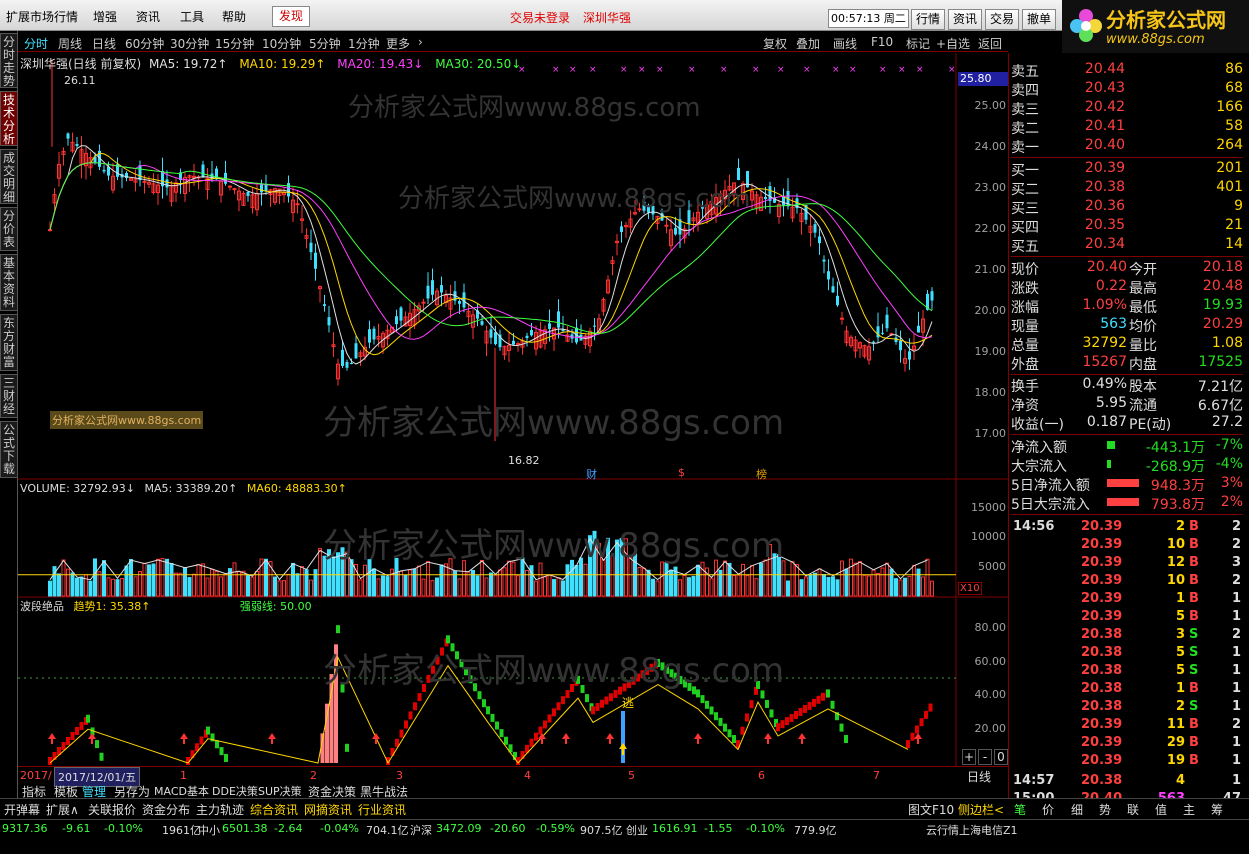 This screenshot has height=854, width=1249. I want to click on month-mar: 3, so click(399, 775).